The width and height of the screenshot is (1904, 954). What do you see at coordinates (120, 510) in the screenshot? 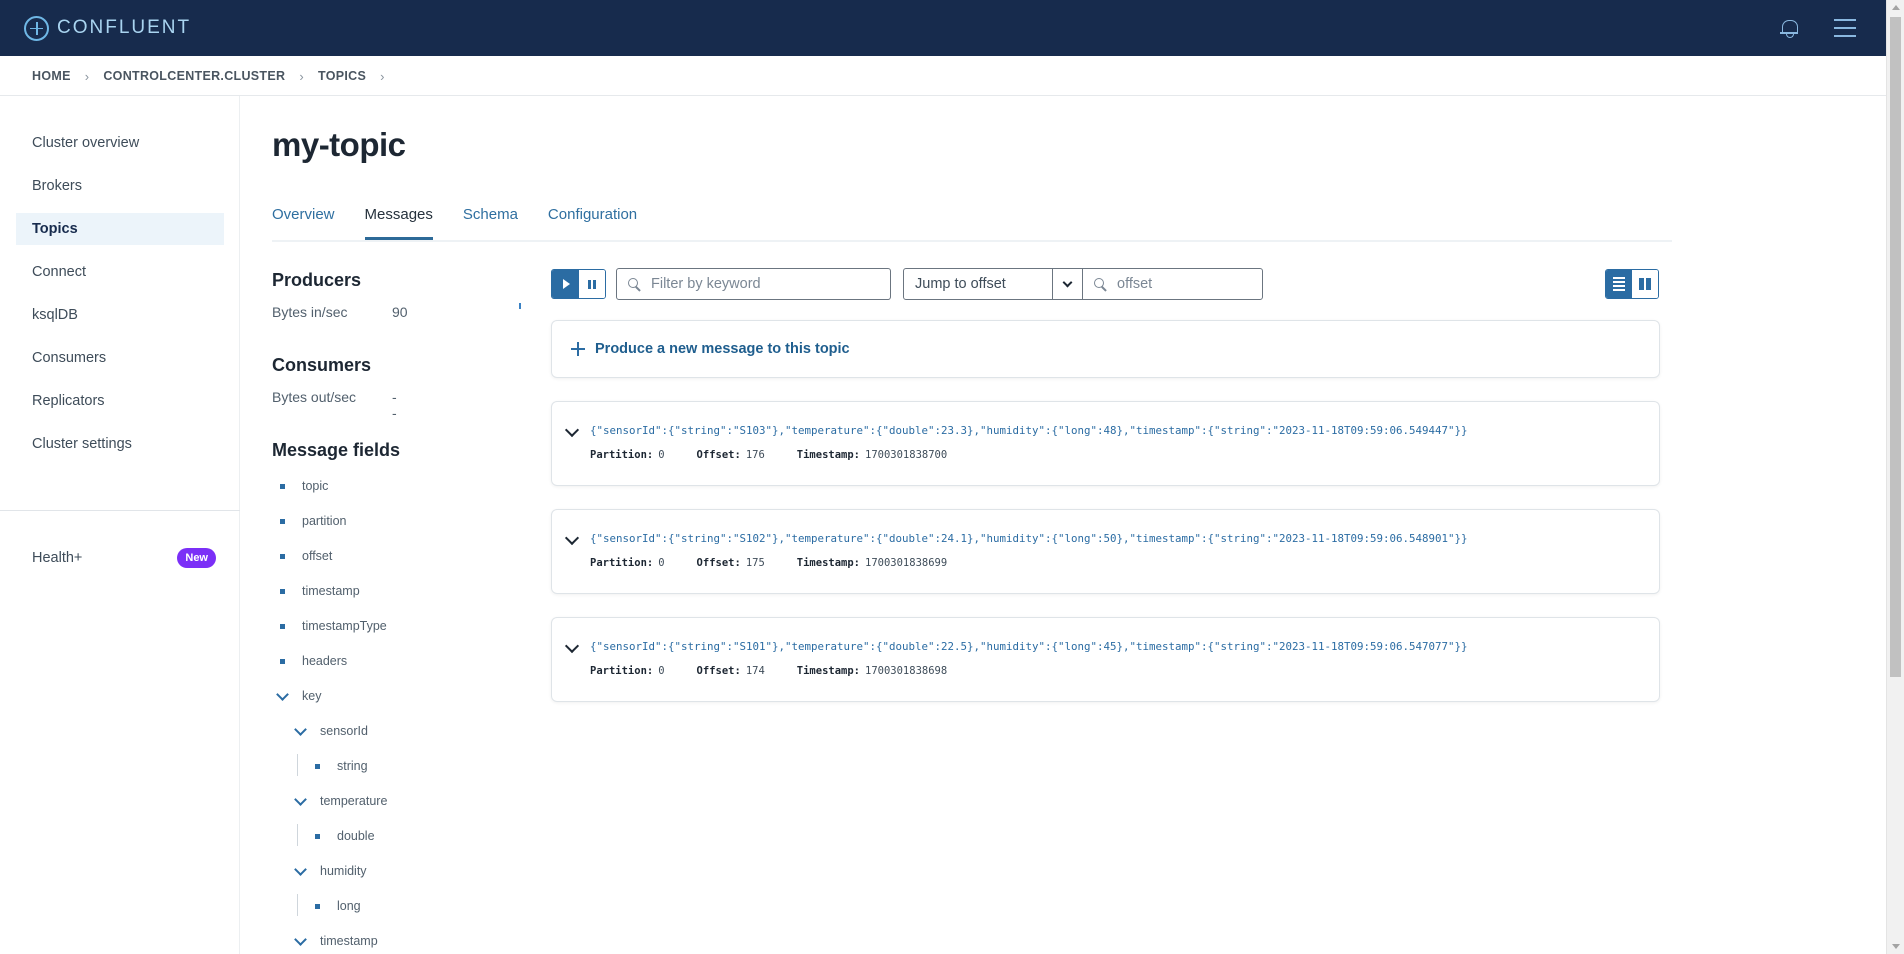
I see `sidebar-divider` at bounding box center [120, 510].